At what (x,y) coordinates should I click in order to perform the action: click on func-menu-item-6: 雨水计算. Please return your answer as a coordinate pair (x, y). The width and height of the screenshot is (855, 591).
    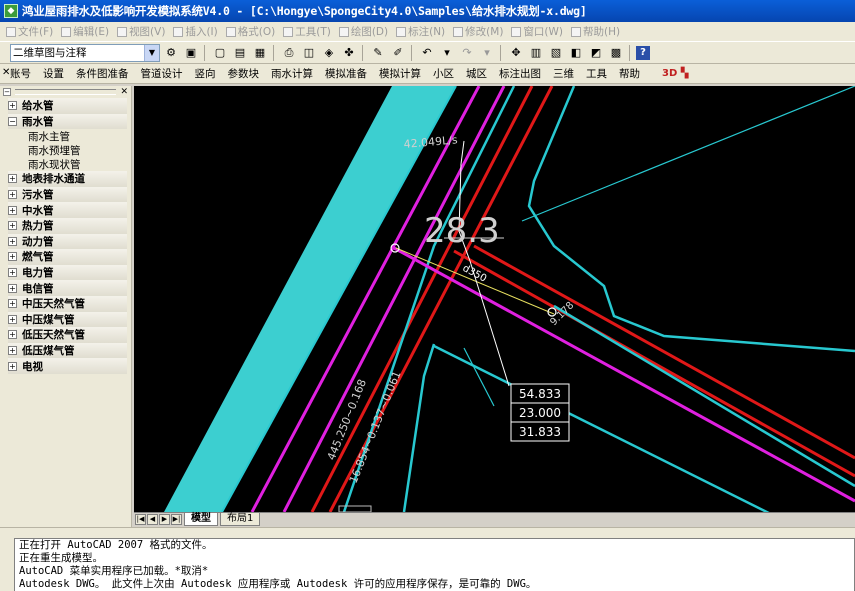
    Looking at the image, I should click on (292, 73).